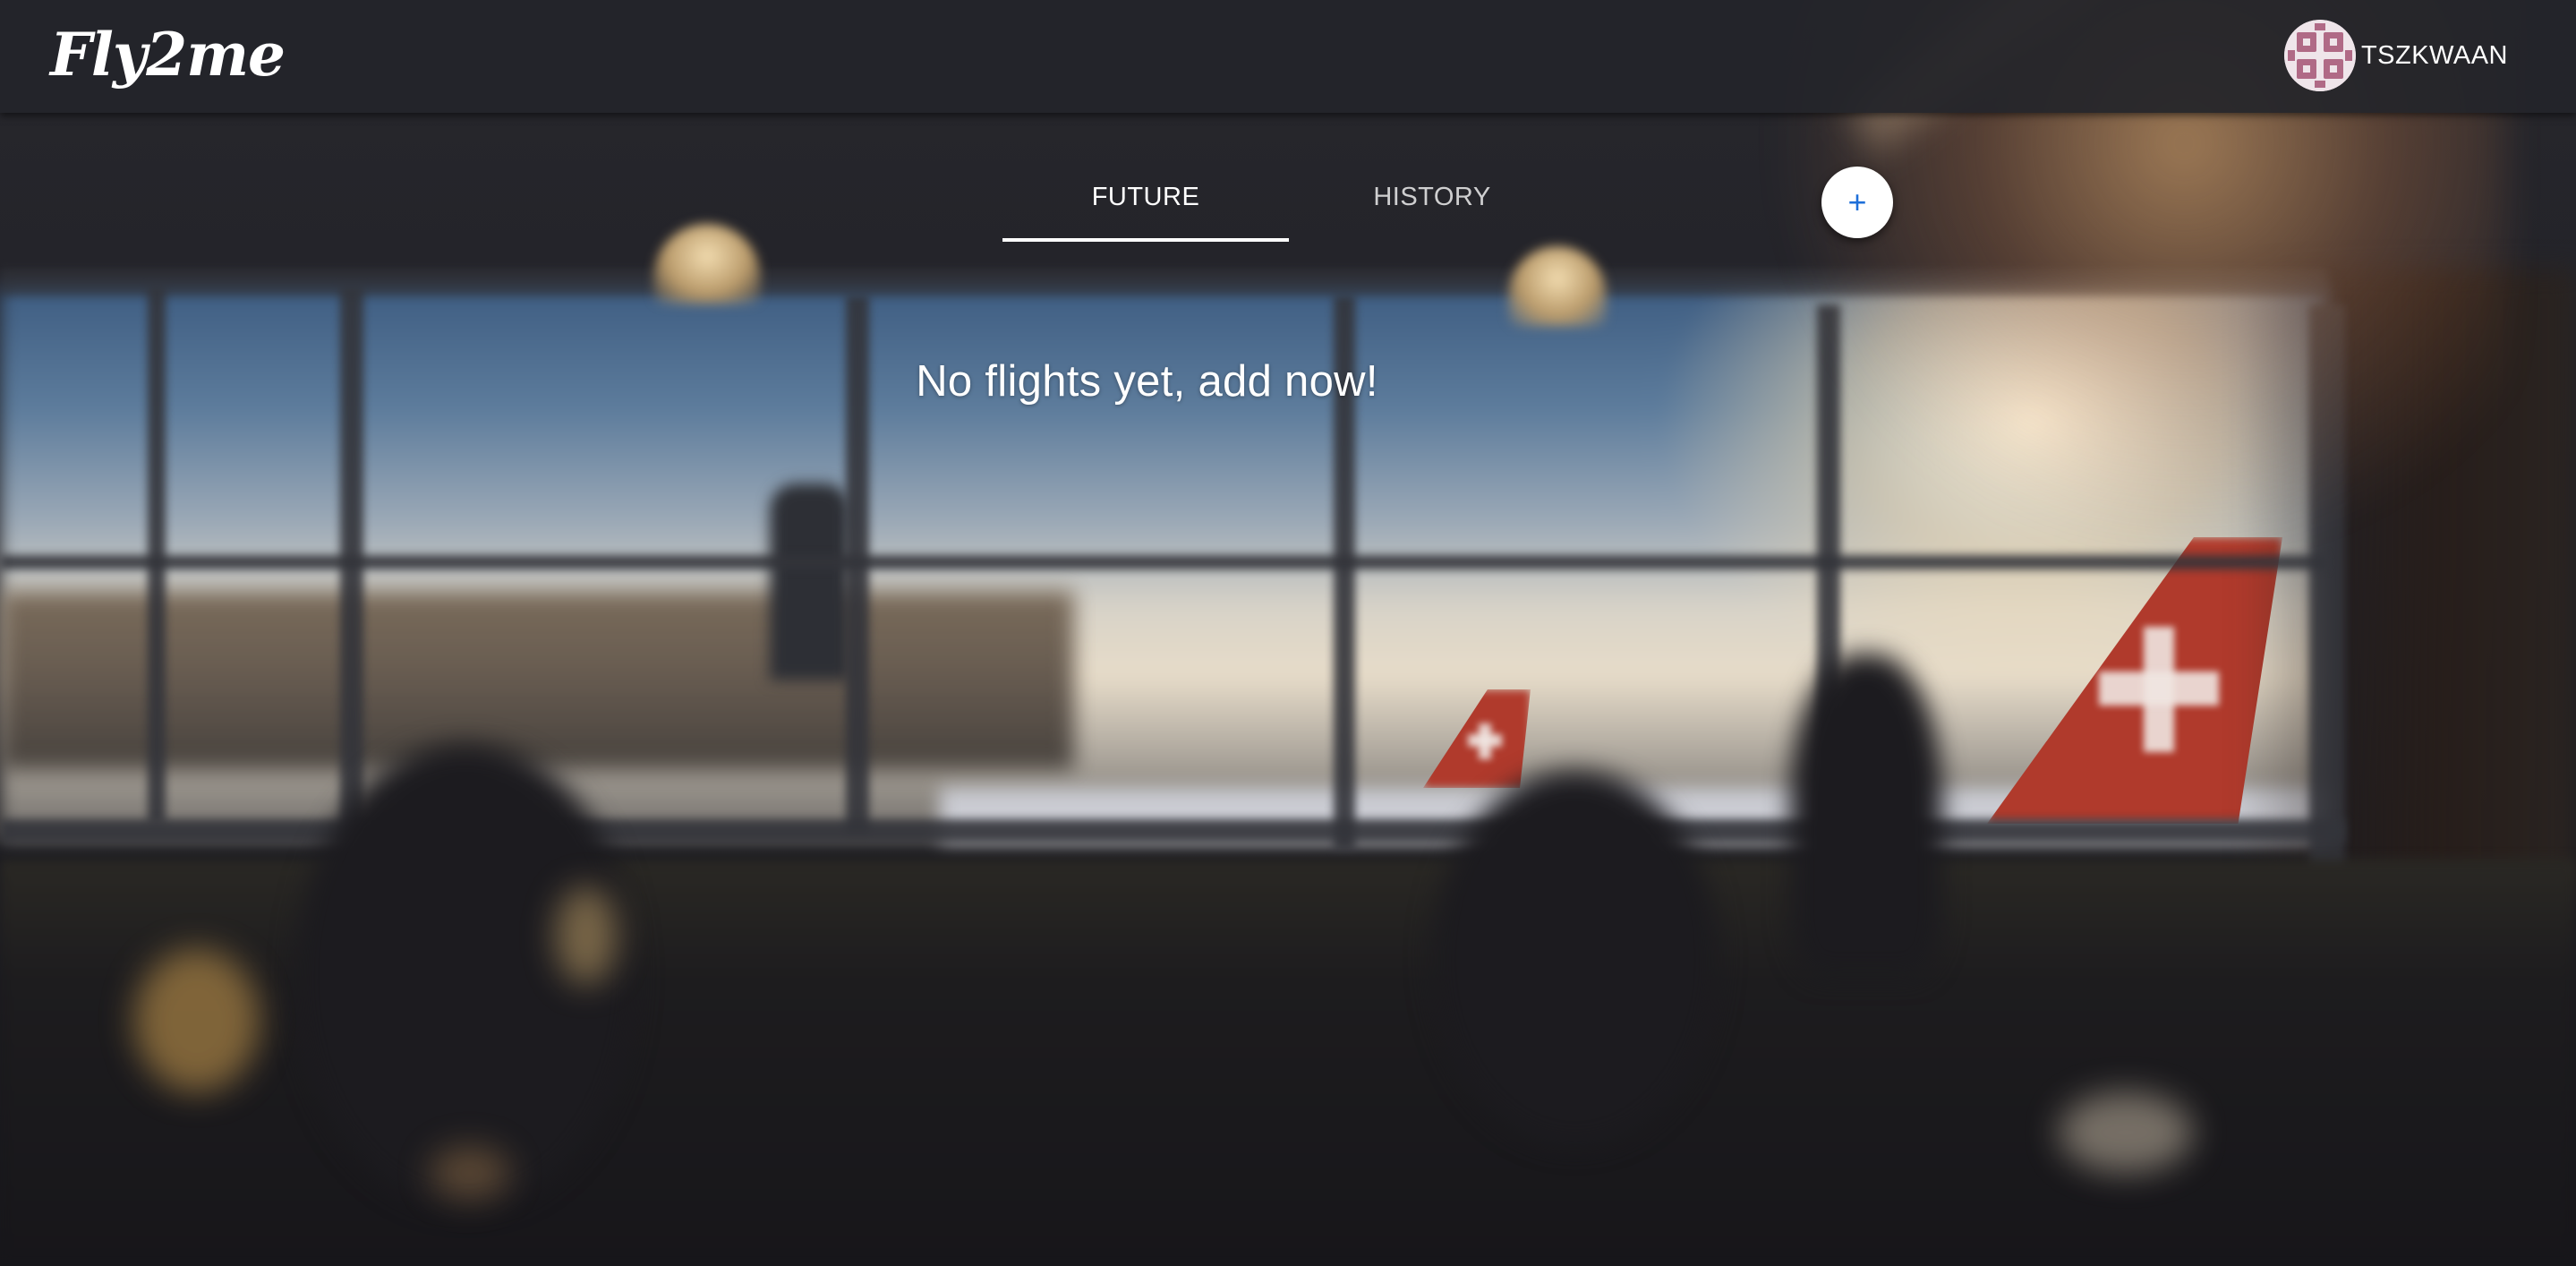 Image resolution: width=2576 pixels, height=1266 pixels. I want to click on add-flight-button: +, so click(1857, 202).